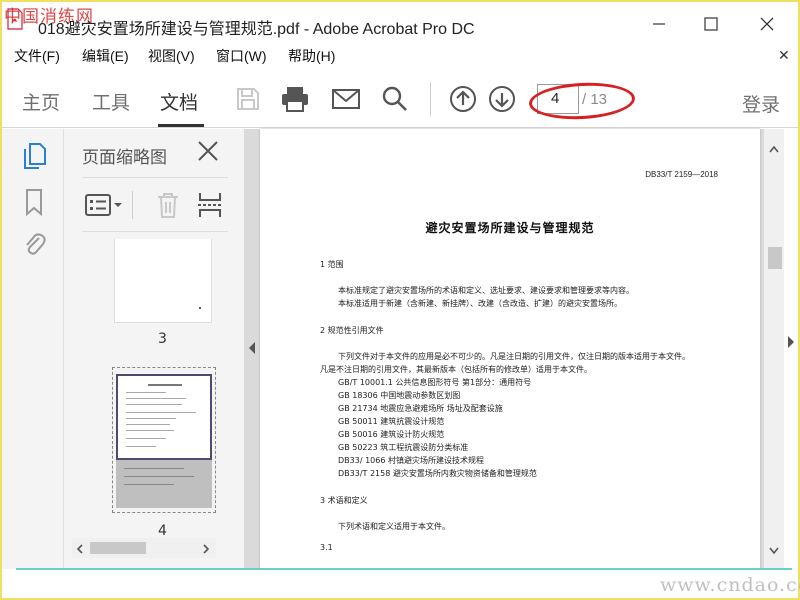 This screenshot has height=600, width=800. I want to click on active-tab-indicator, so click(181, 125).